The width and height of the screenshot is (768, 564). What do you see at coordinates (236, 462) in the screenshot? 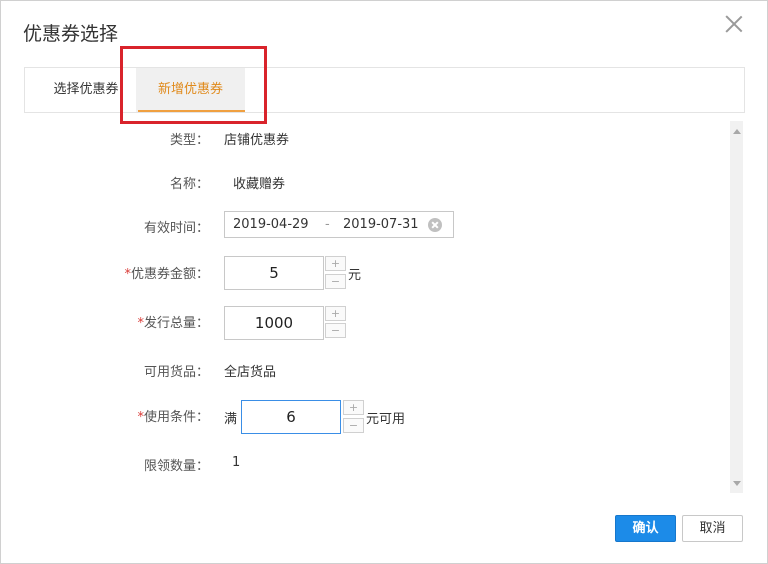
I see `limit-value: 1` at bounding box center [236, 462].